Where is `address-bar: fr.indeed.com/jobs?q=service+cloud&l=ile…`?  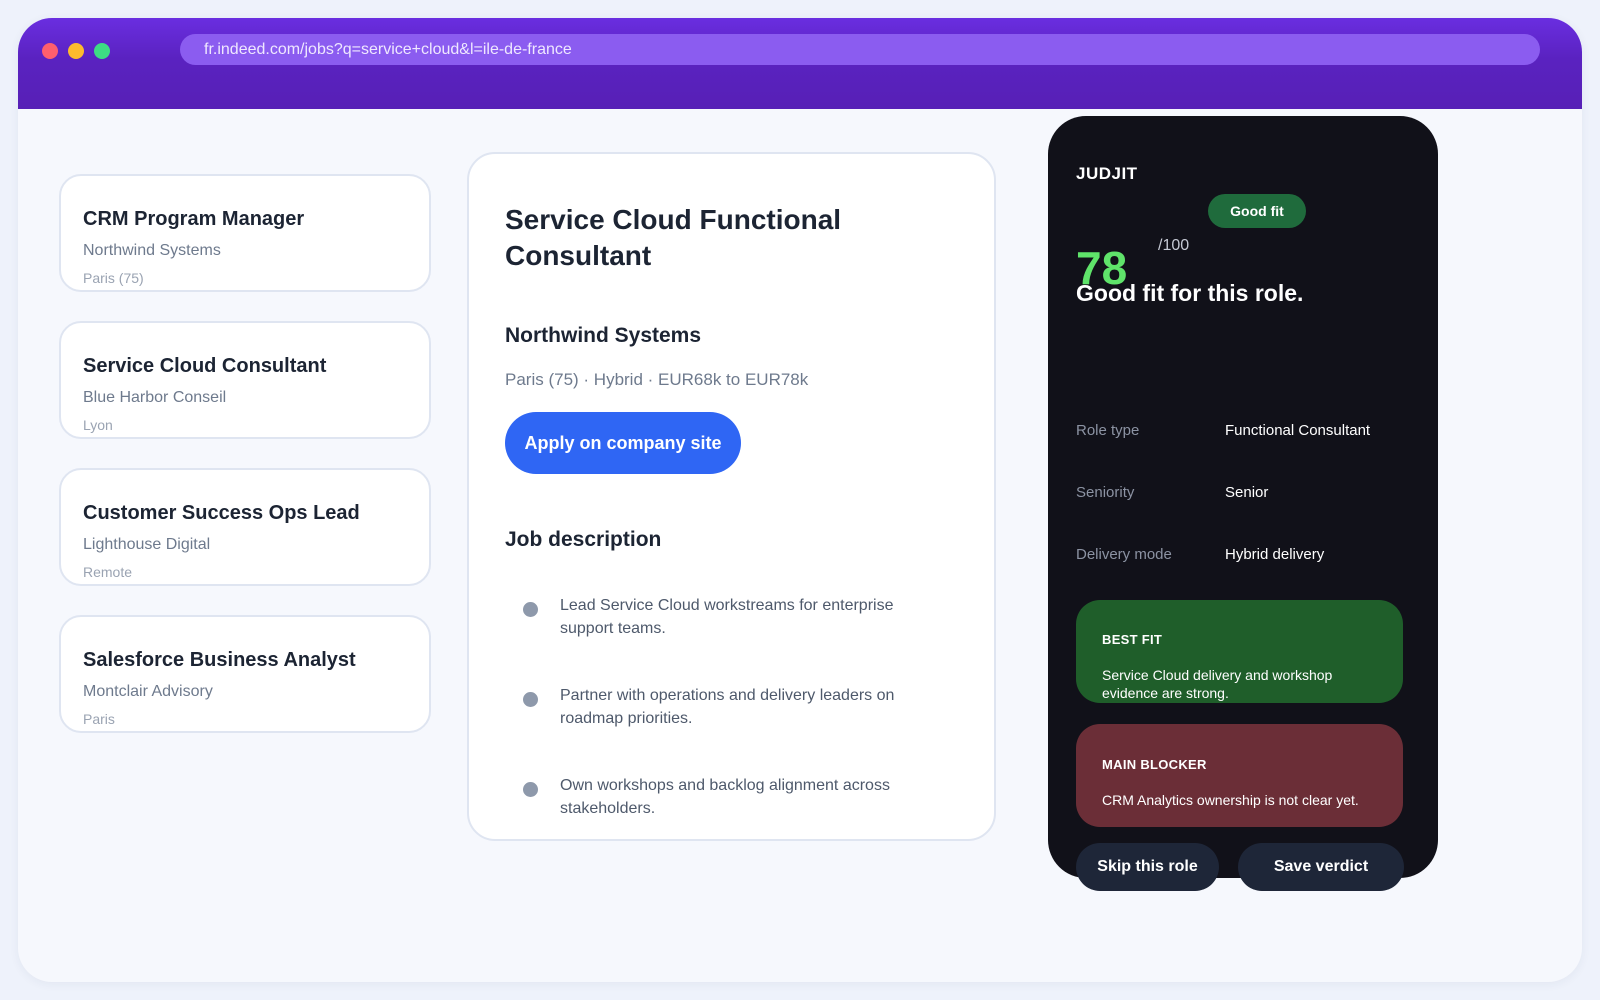
address-bar: fr.indeed.com/jobs?q=service+cloud&l=ile… is located at coordinates (860, 49).